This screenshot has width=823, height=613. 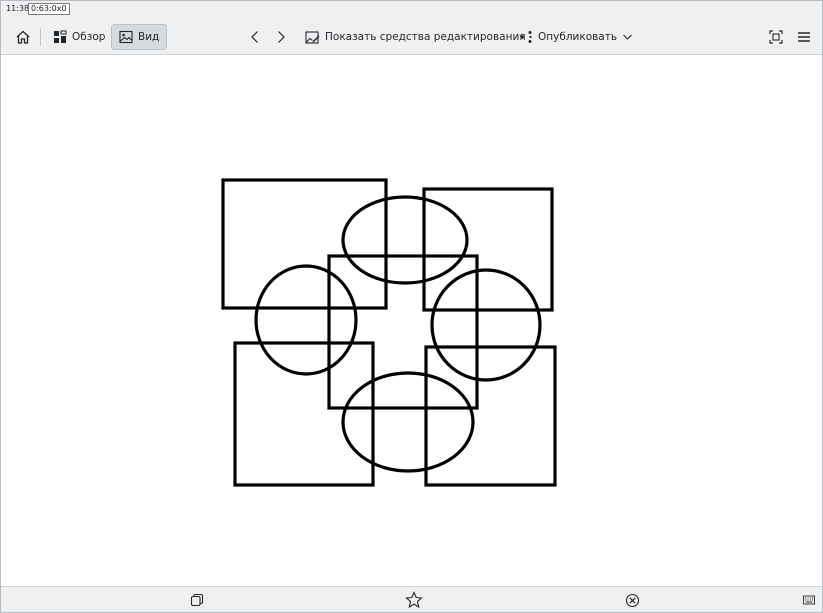 I want to click on circle-left, so click(x=306, y=320).